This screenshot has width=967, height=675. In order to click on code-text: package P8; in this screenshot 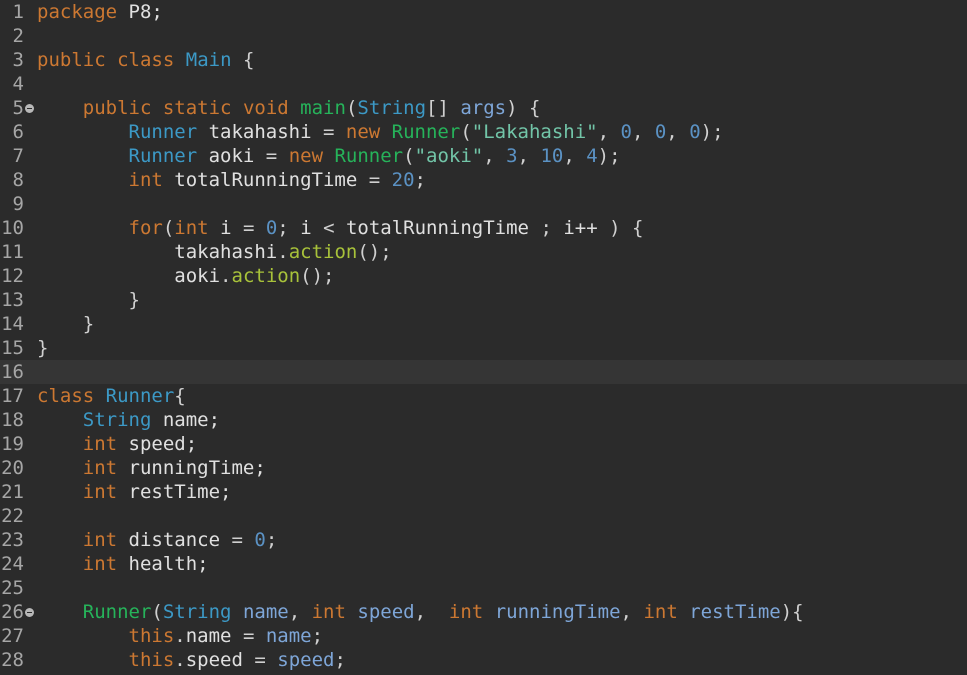, I will do `click(100, 12)`.